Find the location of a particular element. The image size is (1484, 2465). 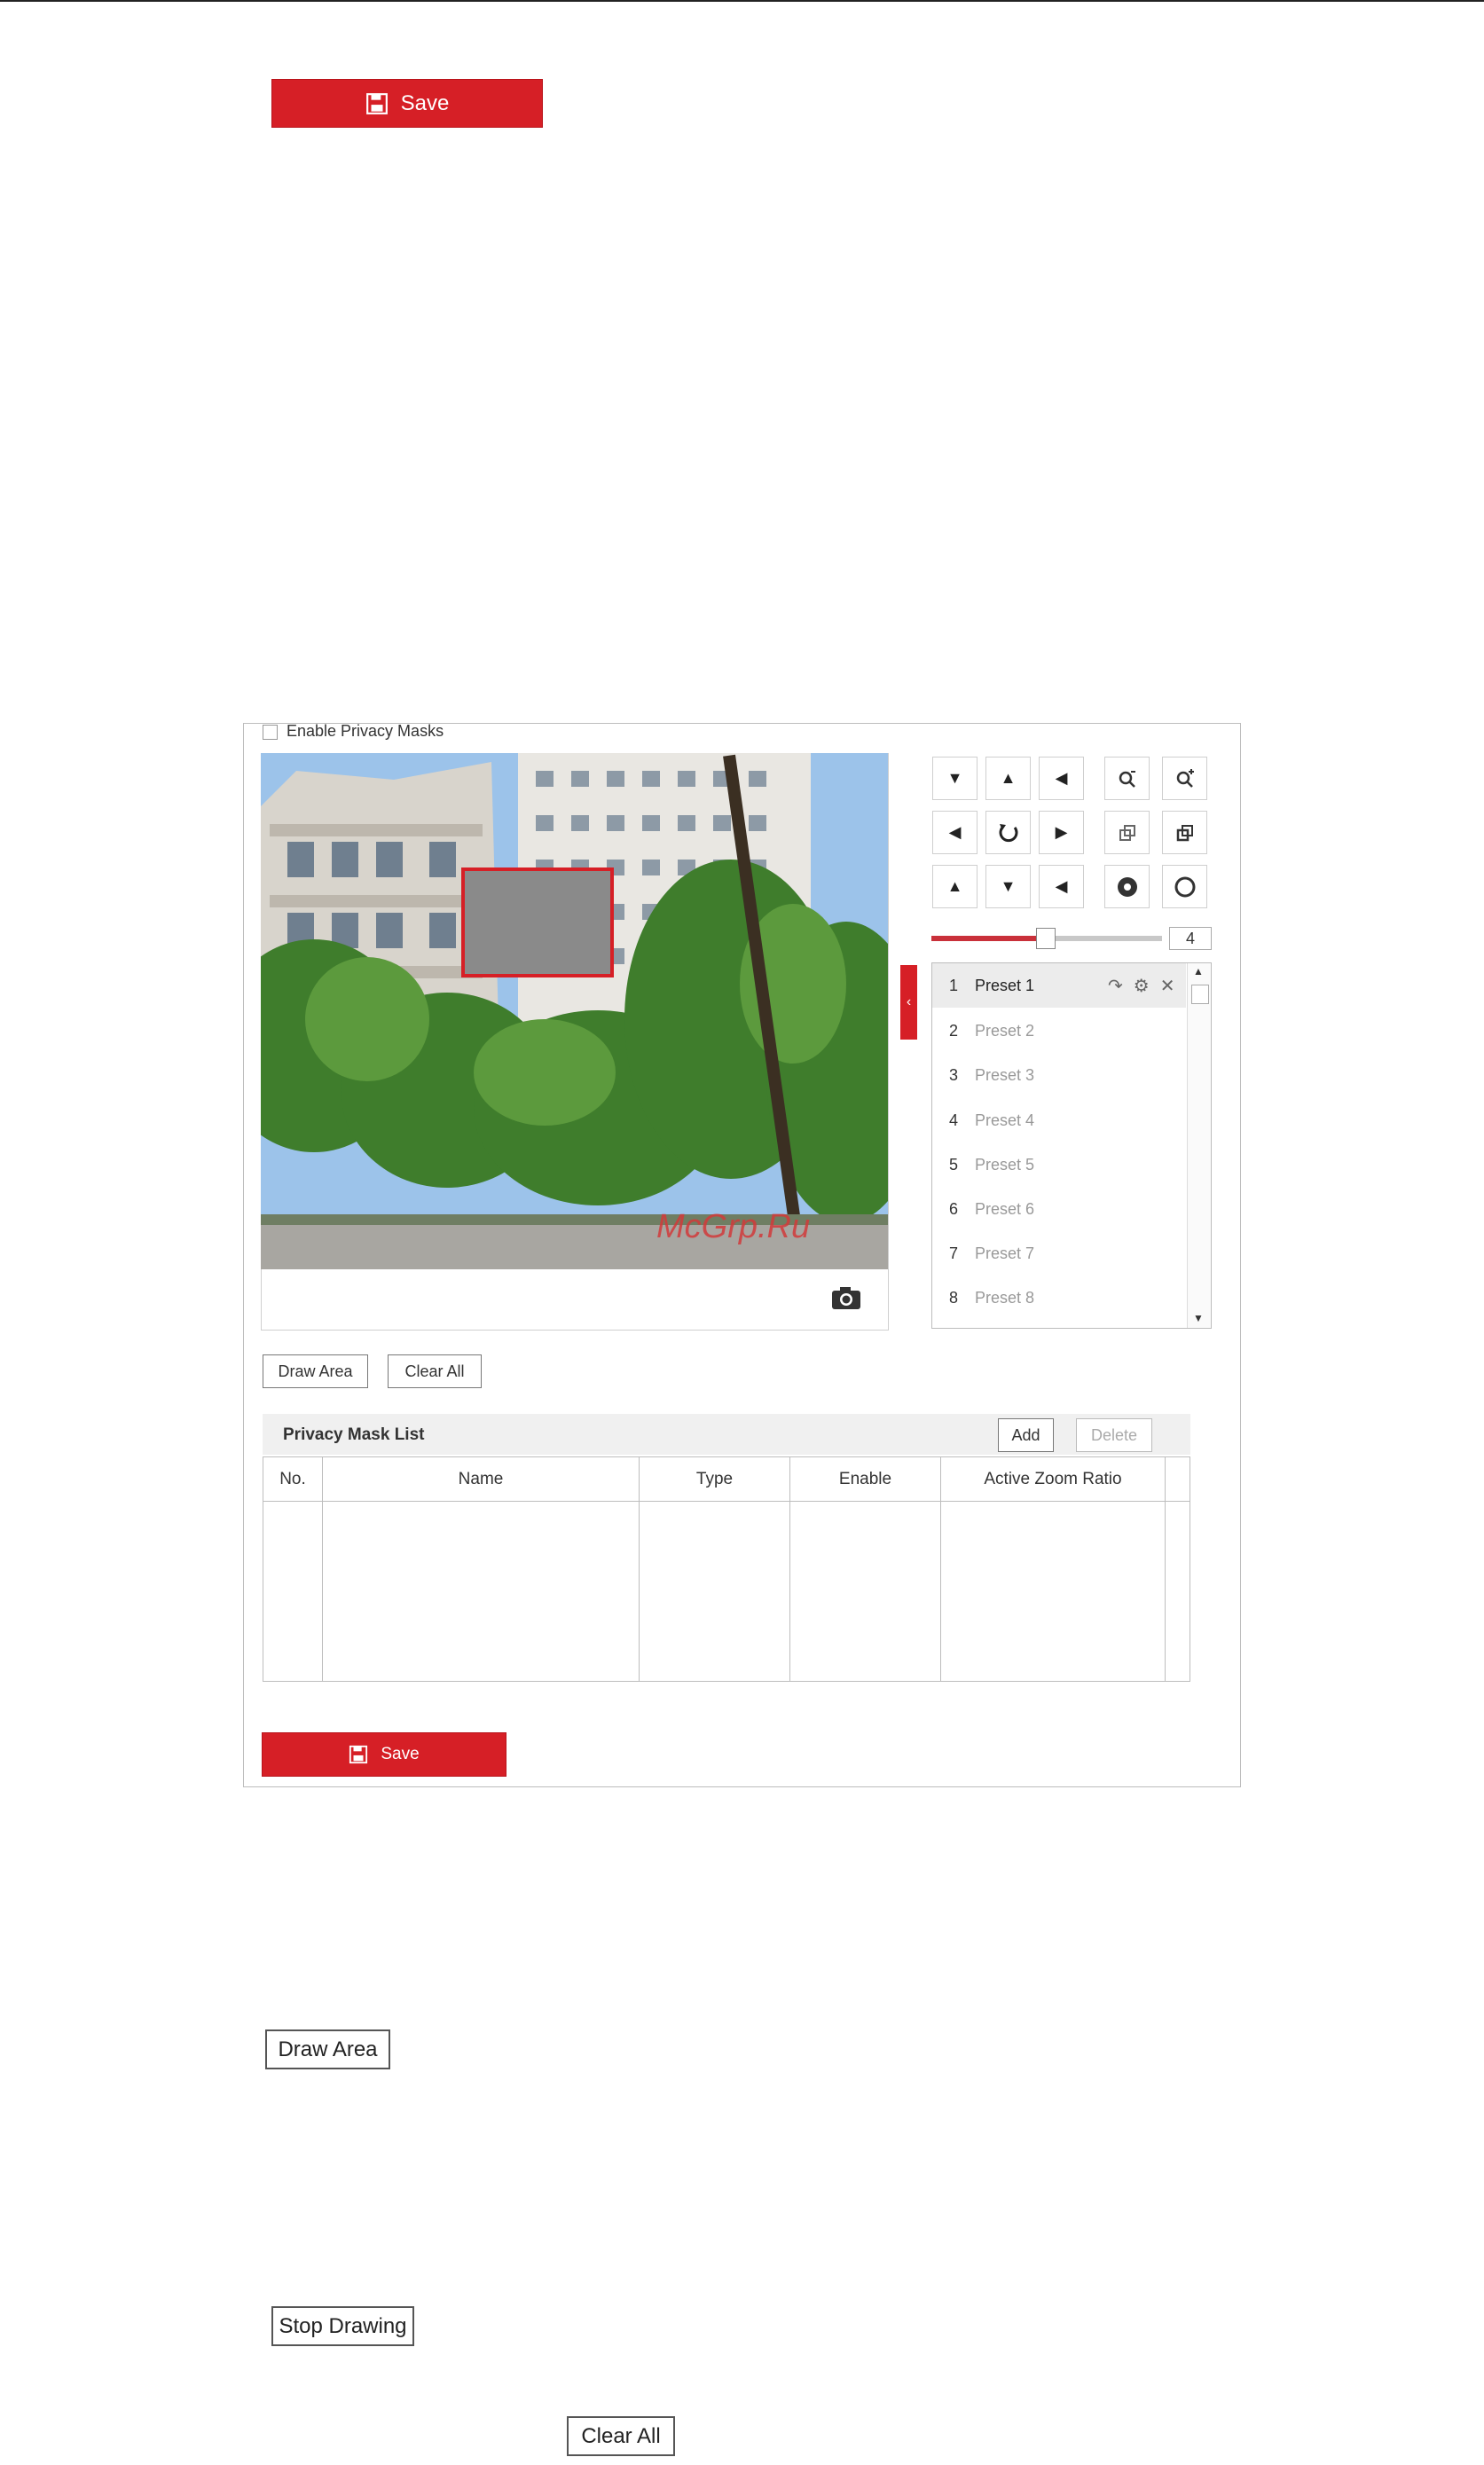

preset-name: Preset 2 is located at coordinates (1005, 1030).